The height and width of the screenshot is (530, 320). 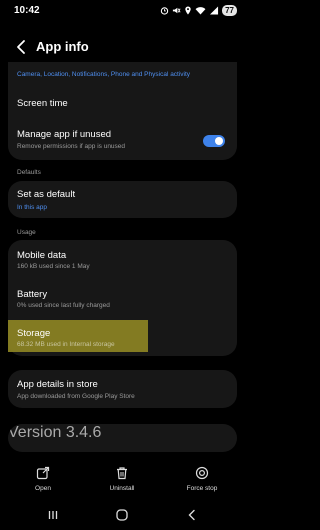 What do you see at coordinates (122, 103) in the screenshot?
I see `screen-time-row: Screen time` at bounding box center [122, 103].